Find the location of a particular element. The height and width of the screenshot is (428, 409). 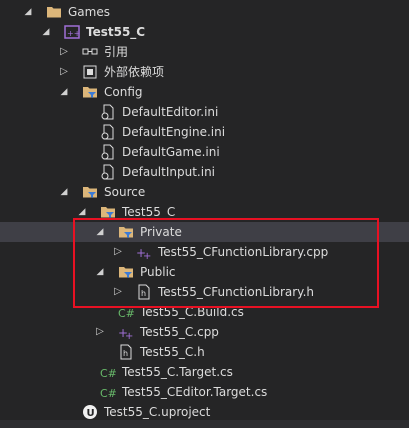

tree-item-label: DefaultEngine.ini is located at coordinates (174, 132).